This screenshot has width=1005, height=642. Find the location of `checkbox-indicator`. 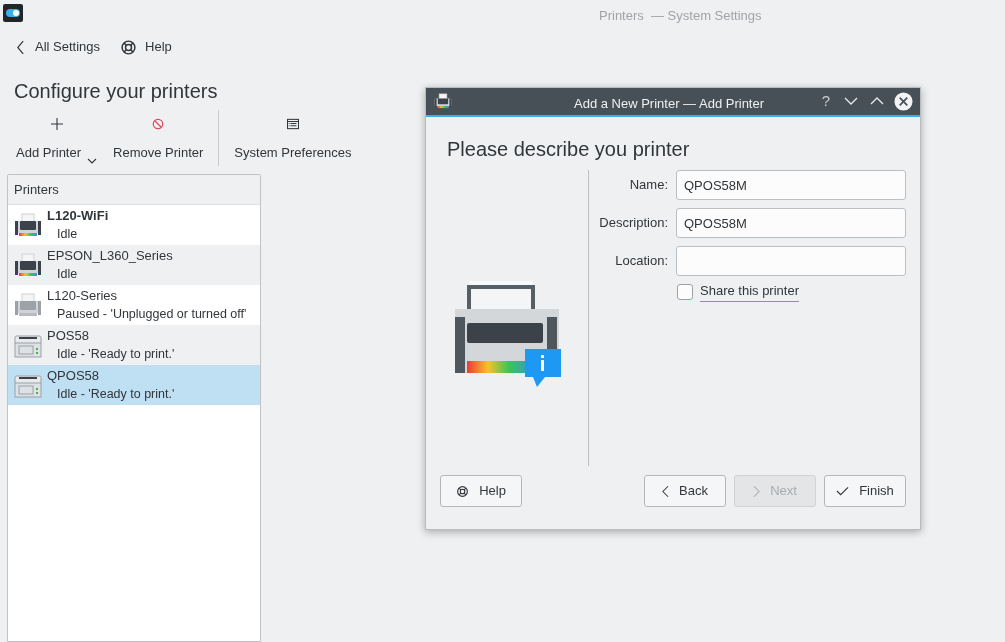

checkbox-indicator is located at coordinates (685, 291).